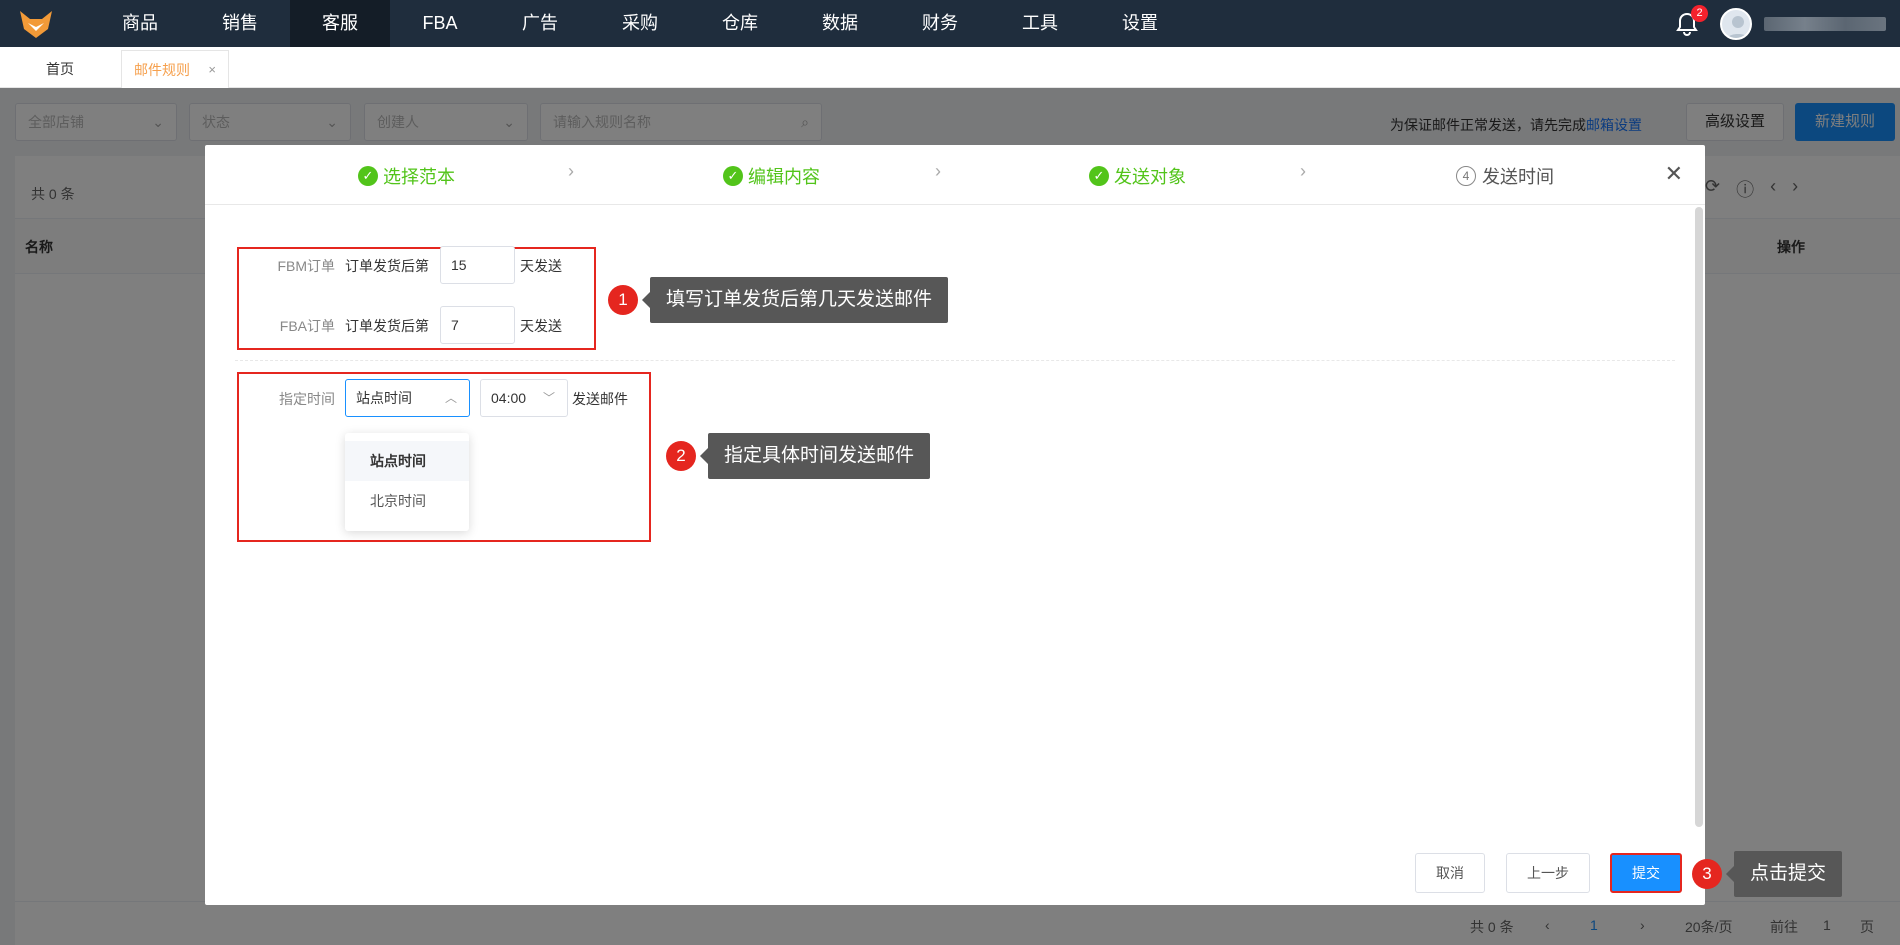 This screenshot has height=945, width=1900. Describe the element at coordinates (1150, 177) in the screenshot. I see `step-label: 发送对象` at that location.